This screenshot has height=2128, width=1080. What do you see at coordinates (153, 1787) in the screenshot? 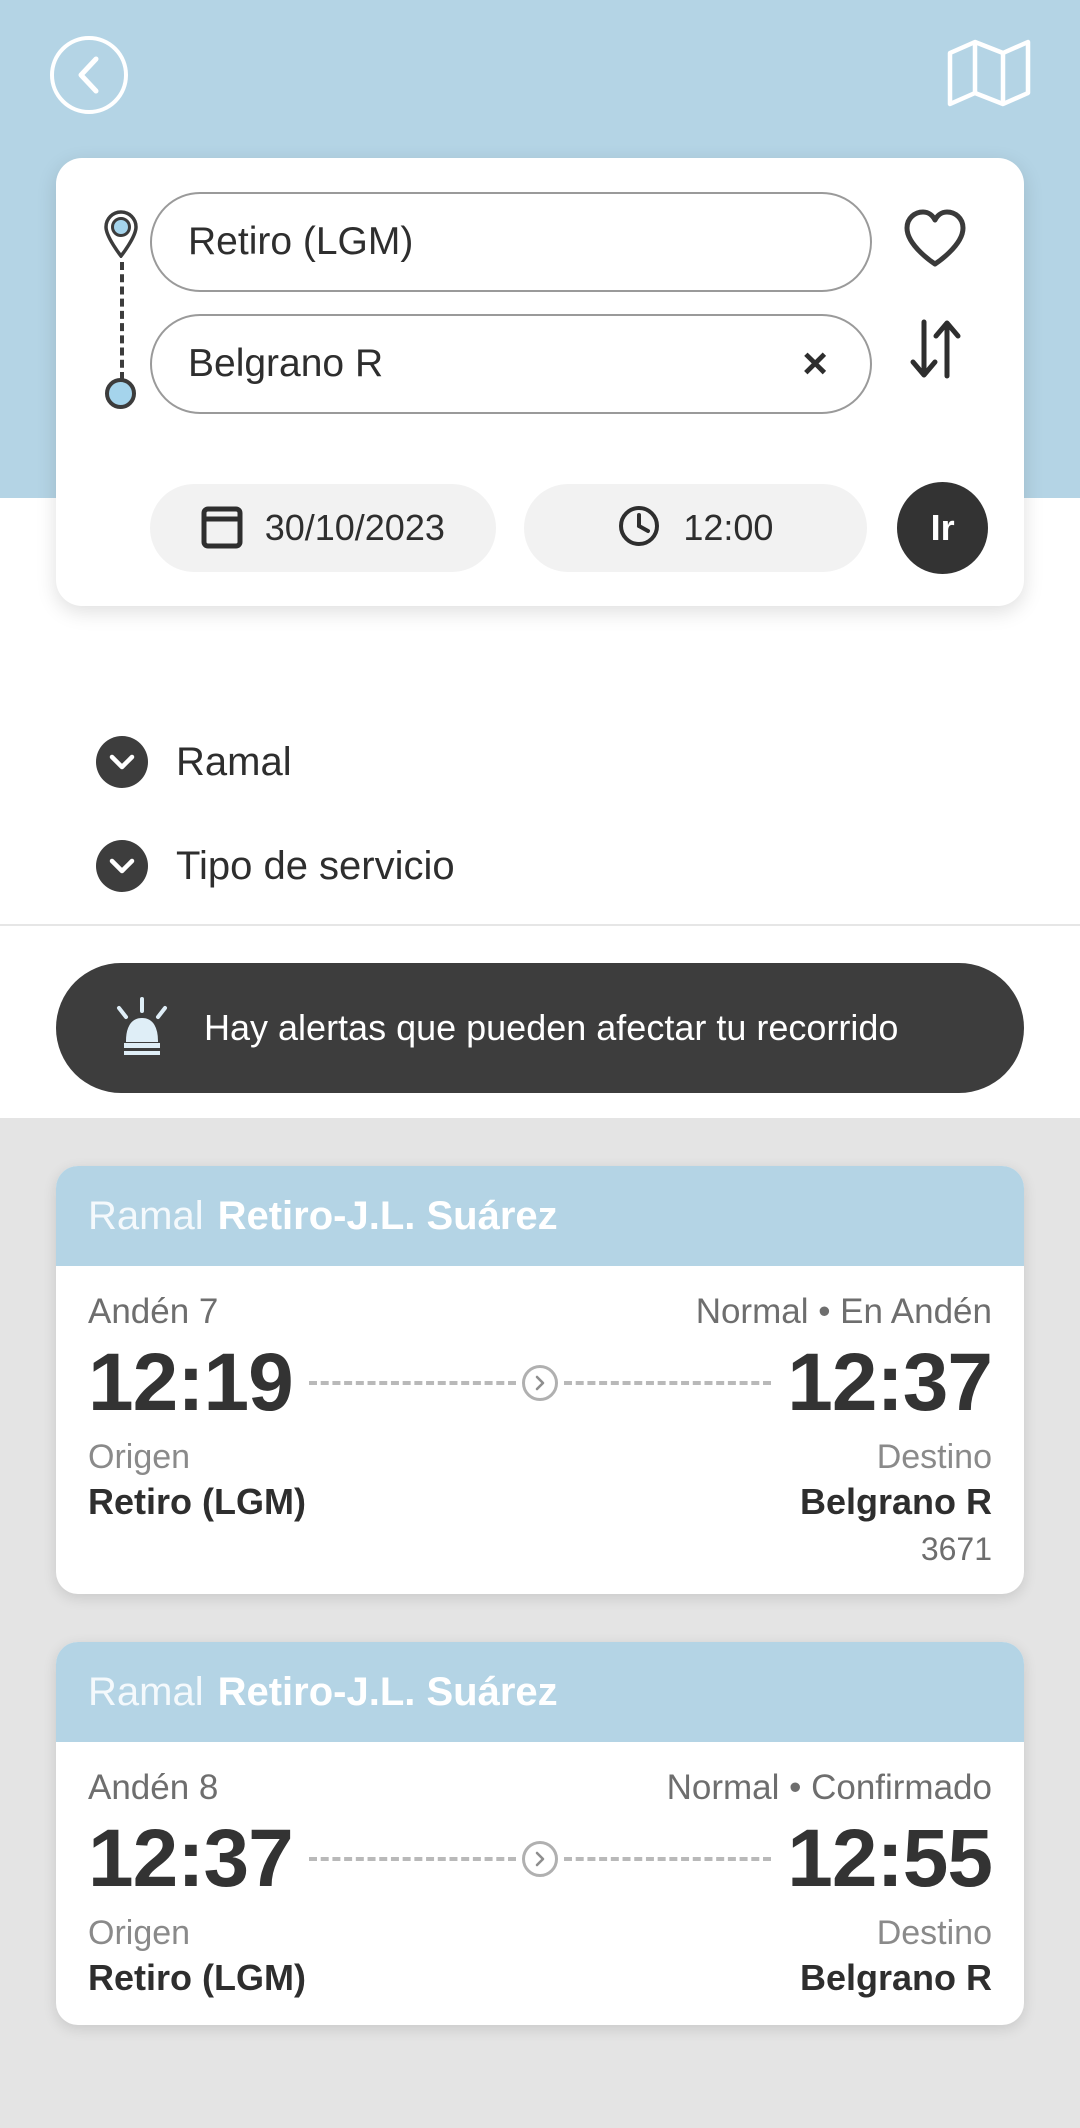
I see `platform-label: Andén 8` at bounding box center [153, 1787].